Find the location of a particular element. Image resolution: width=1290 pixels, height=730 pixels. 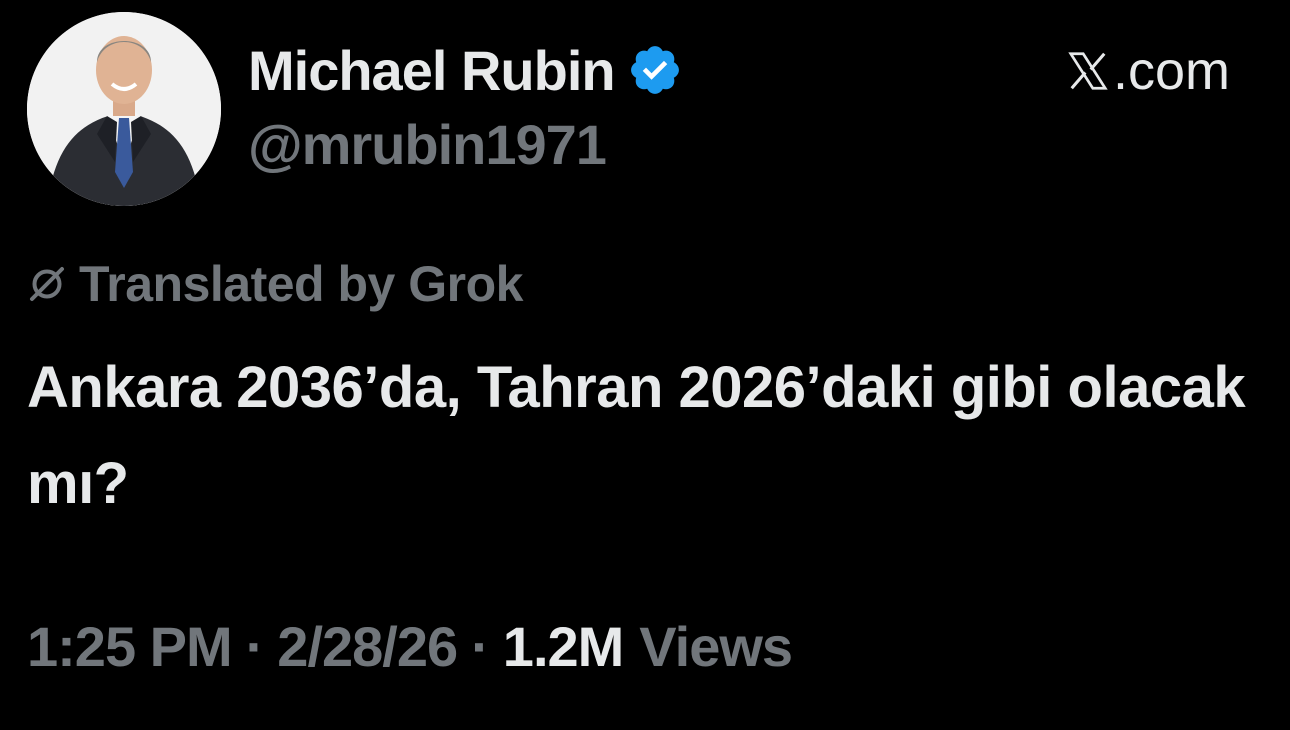

views-count: 1.2M is located at coordinates (563, 646).